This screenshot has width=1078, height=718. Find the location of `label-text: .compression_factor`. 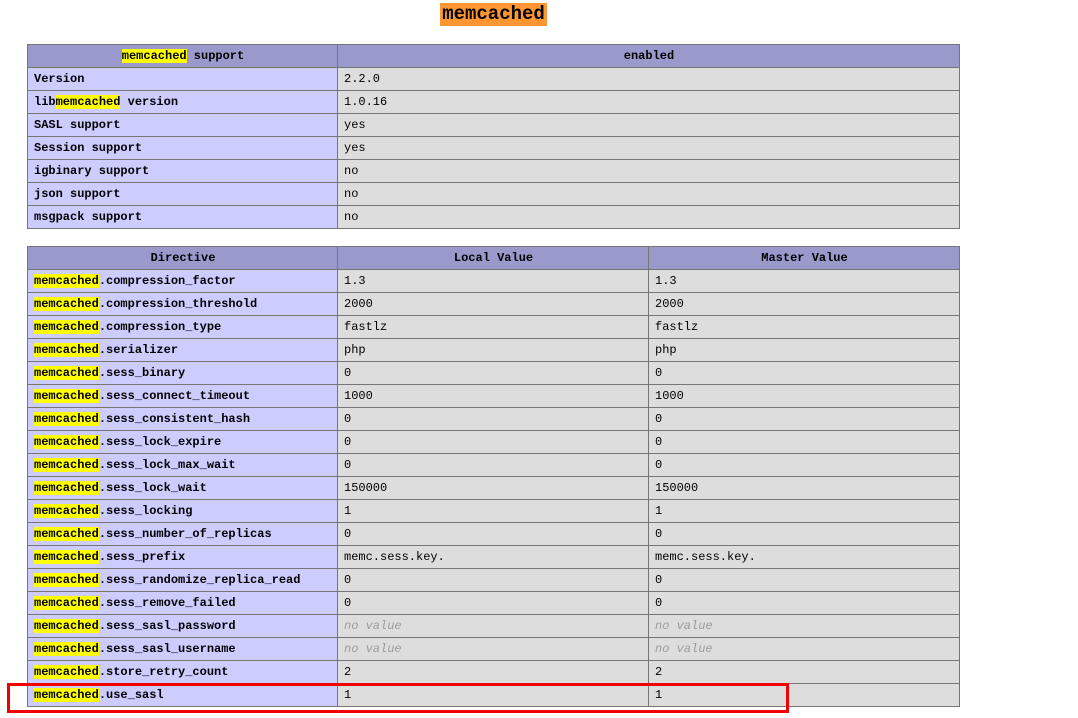

label-text: .compression_factor is located at coordinates (167, 281).